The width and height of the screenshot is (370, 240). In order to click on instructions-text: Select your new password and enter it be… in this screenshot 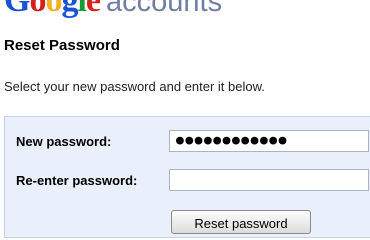, I will do `click(134, 86)`.